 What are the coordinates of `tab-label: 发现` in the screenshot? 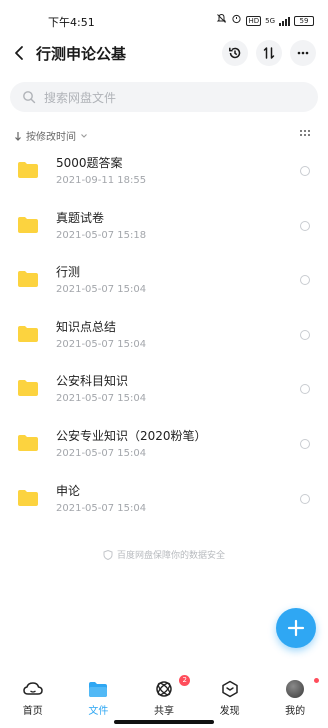 It's located at (229, 711).